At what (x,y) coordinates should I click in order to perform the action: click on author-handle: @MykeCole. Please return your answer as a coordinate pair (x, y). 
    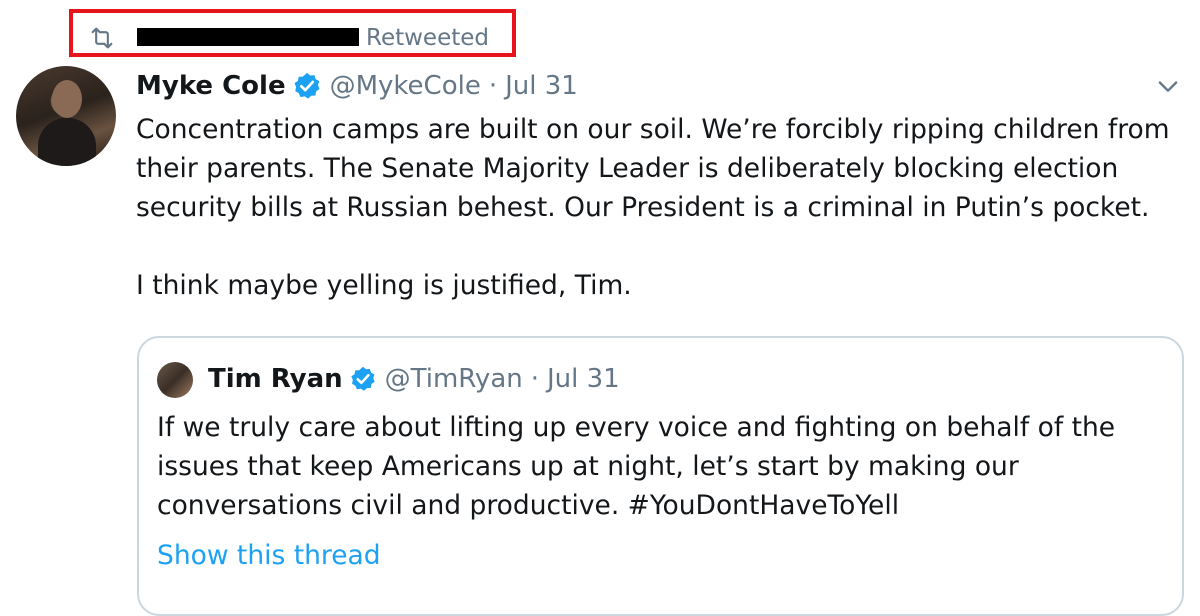
    Looking at the image, I should click on (405, 86).